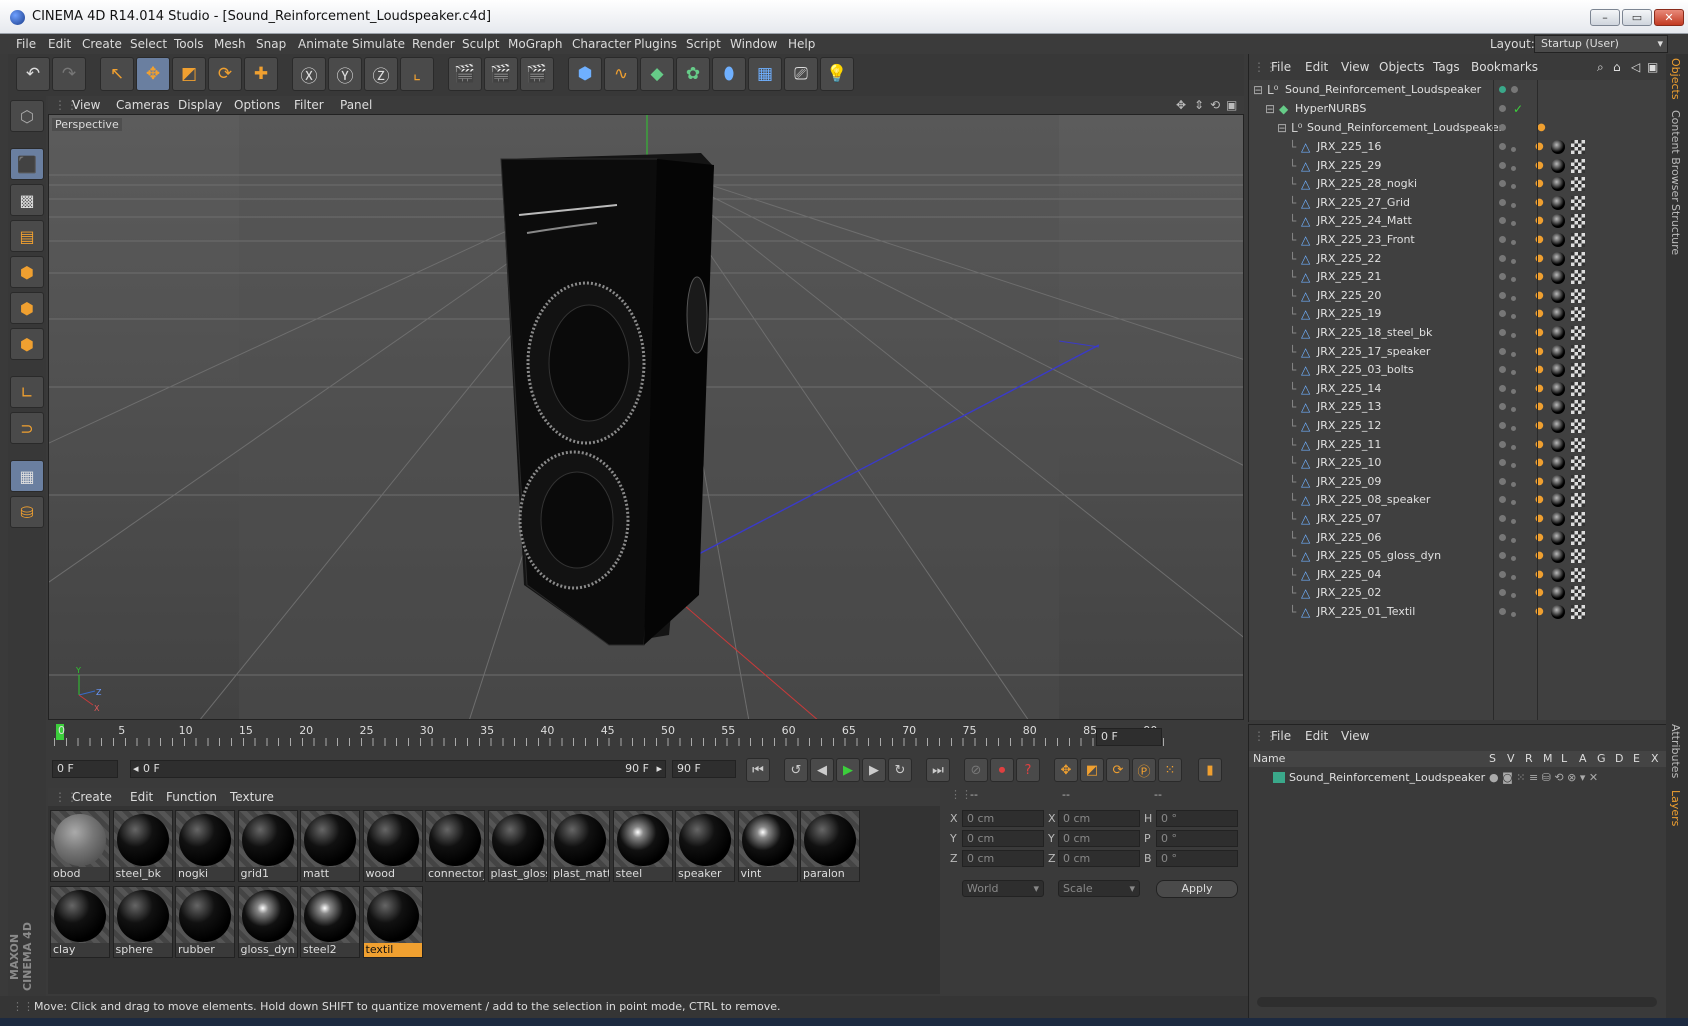 The width and height of the screenshot is (1688, 1026). What do you see at coordinates (257, 105) in the screenshot?
I see `viewport-menu-options: Options` at bounding box center [257, 105].